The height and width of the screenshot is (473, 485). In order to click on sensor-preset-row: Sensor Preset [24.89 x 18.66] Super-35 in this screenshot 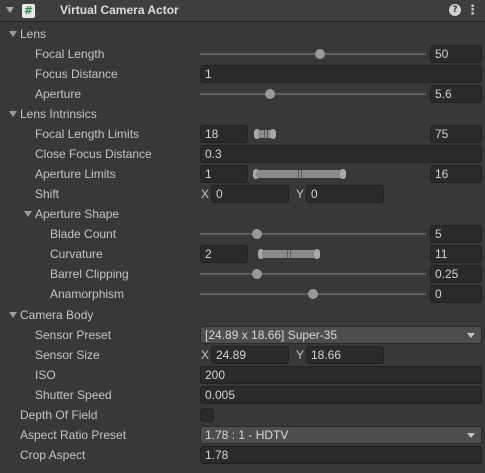, I will do `click(242, 335)`.